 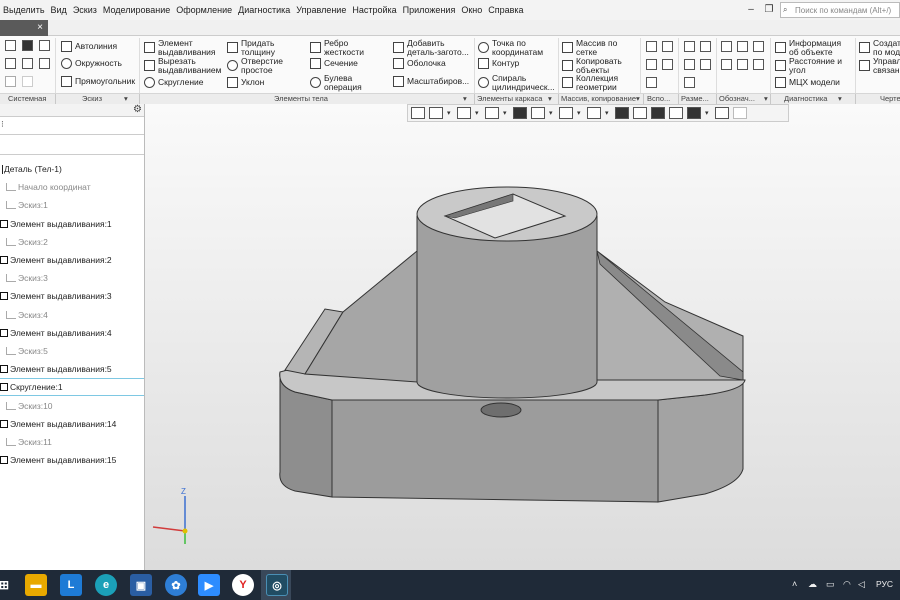 What do you see at coordinates (91, 63) in the screenshot?
I see `circle-button: Окружность` at bounding box center [91, 63].